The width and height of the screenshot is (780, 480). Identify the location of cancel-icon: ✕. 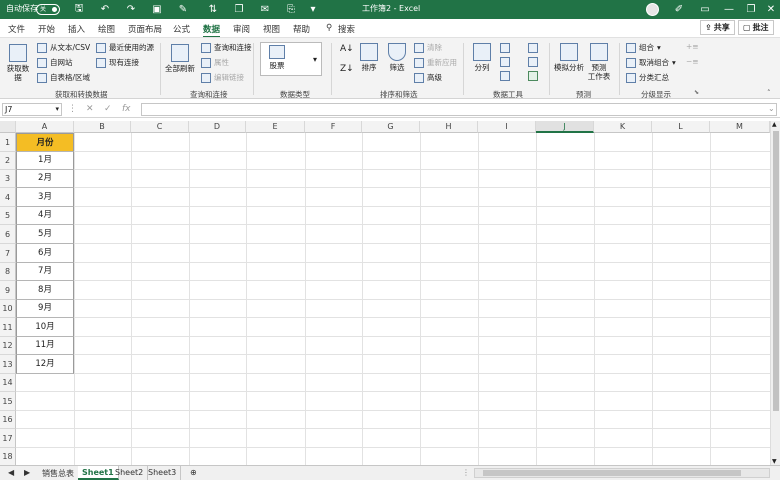
(90, 109).